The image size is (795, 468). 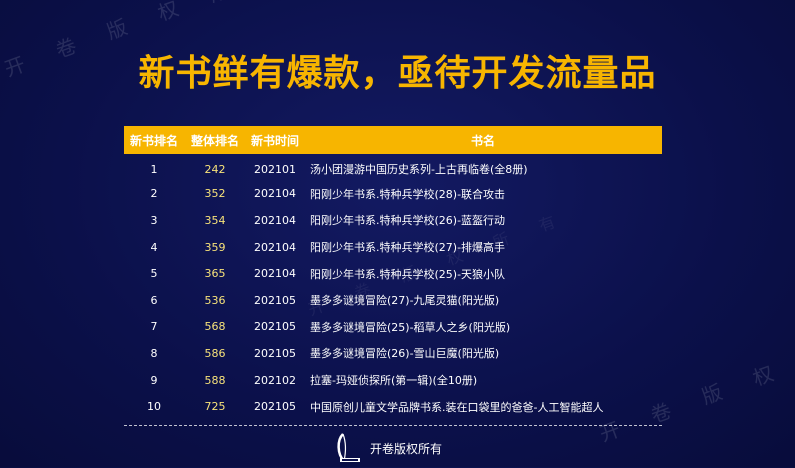 I want to click on table-row: 9 588 202102 拉塞-玛娅侦探所(第一辑)(全10册), so click(x=393, y=380).